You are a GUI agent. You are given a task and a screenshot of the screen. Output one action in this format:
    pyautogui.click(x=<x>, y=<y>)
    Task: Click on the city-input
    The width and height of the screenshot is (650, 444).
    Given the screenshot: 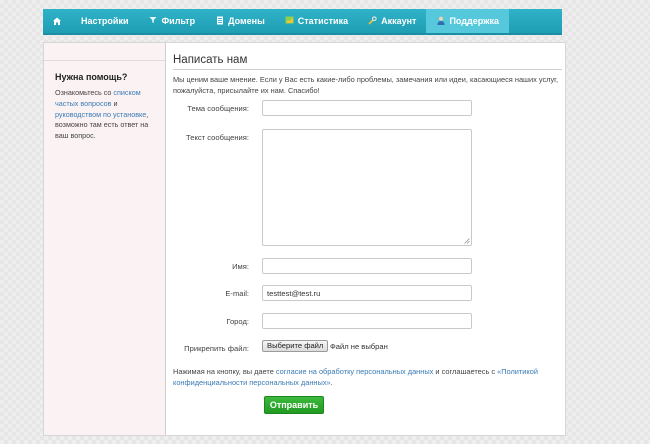 What is the action you would take?
    pyautogui.click(x=367, y=321)
    